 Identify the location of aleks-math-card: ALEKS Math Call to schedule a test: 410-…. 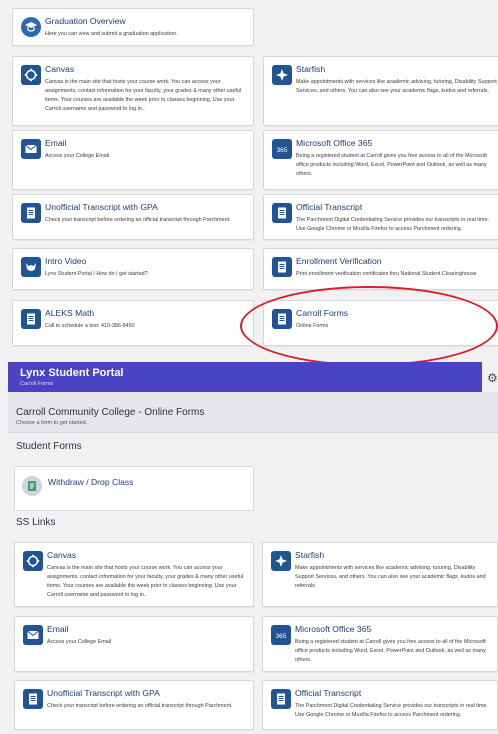
(133, 323).